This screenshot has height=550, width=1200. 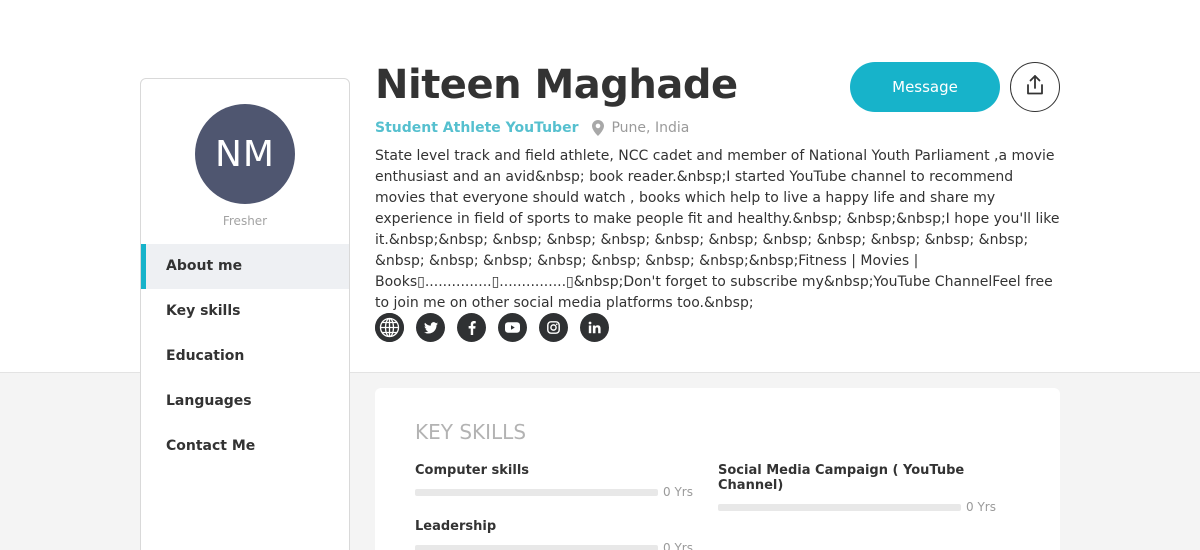 What do you see at coordinates (477, 128) in the screenshot?
I see `profile-headline: Student Athlete YouTuber` at bounding box center [477, 128].